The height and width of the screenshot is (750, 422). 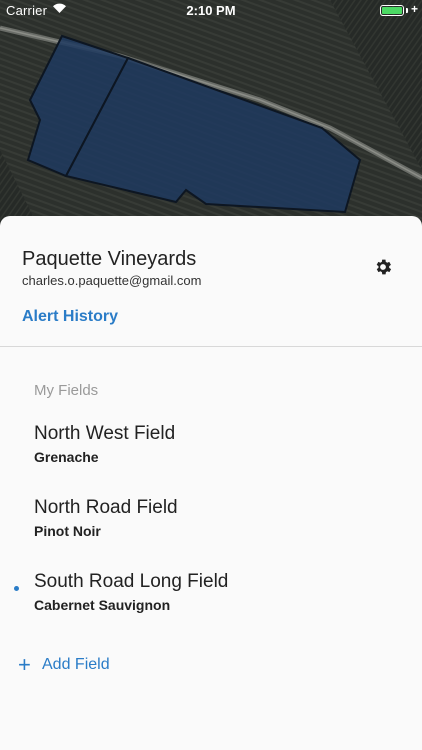 I want to click on account-name: Paquette Vineyards, so click(x=109, y=259).